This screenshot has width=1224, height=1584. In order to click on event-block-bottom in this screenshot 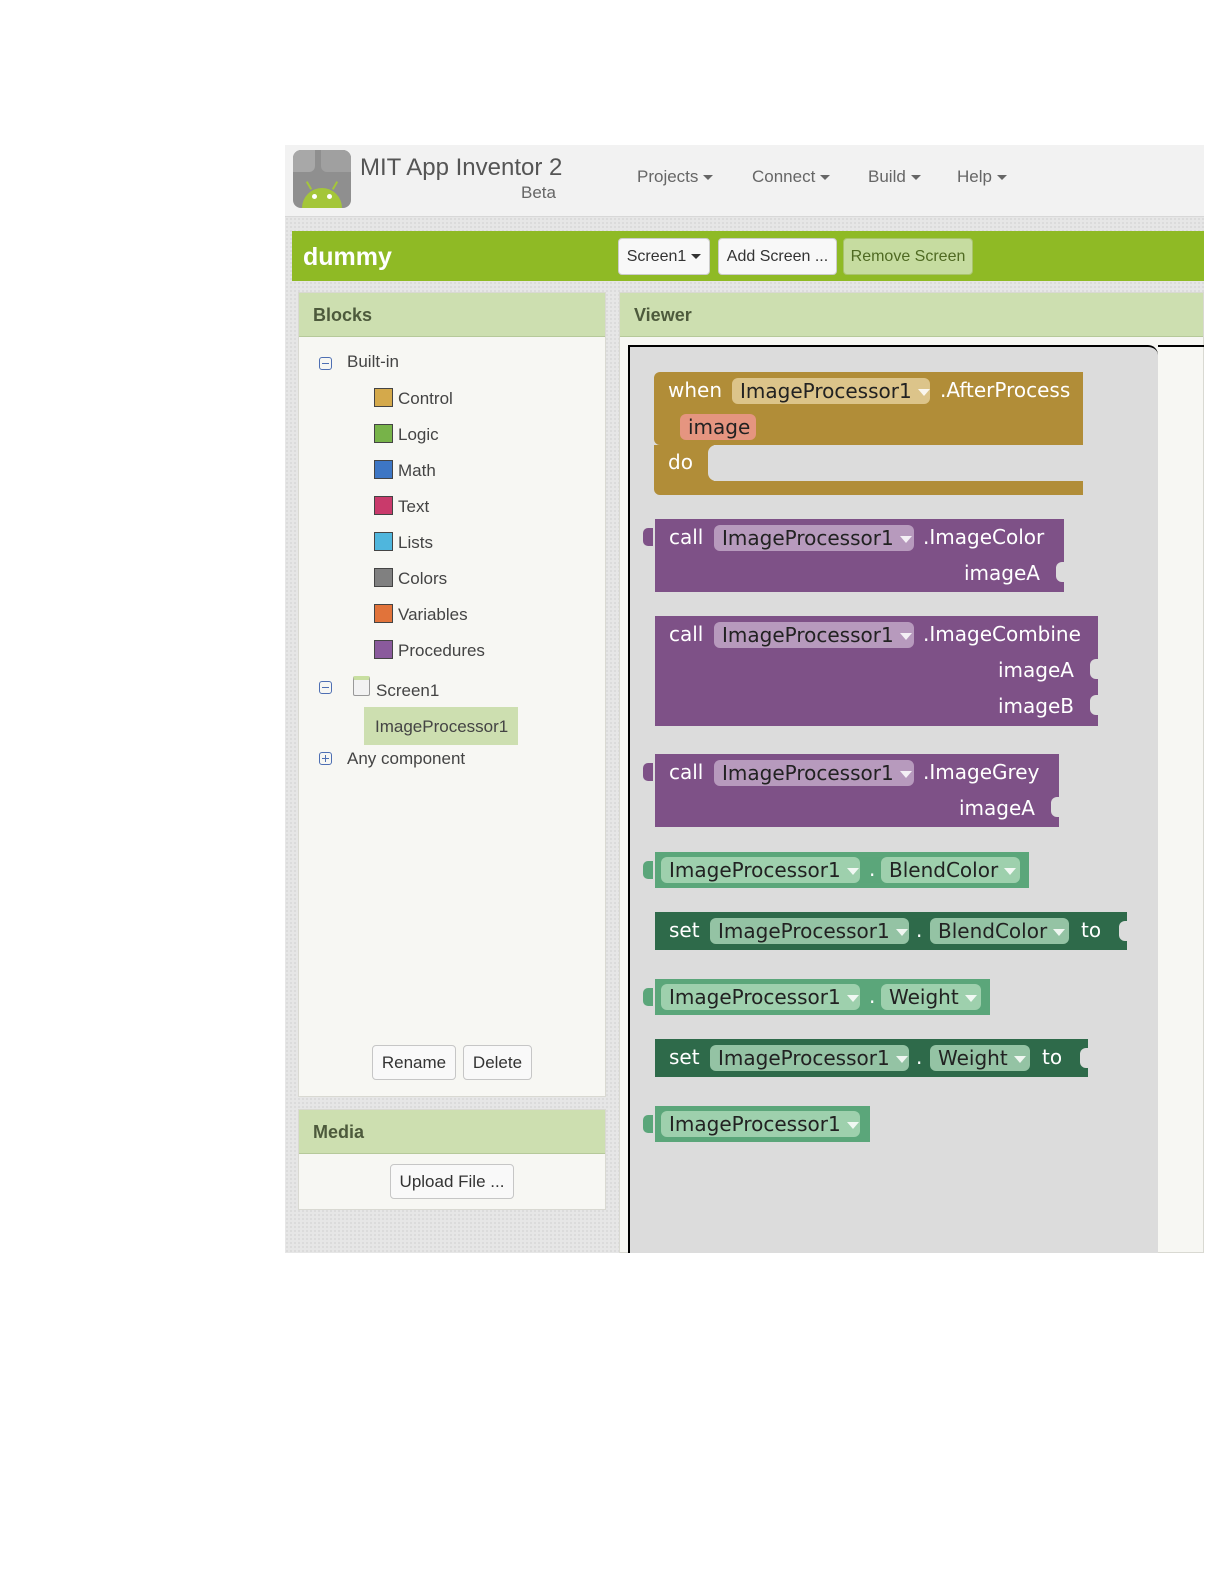, I will do `click(868, 488)`.